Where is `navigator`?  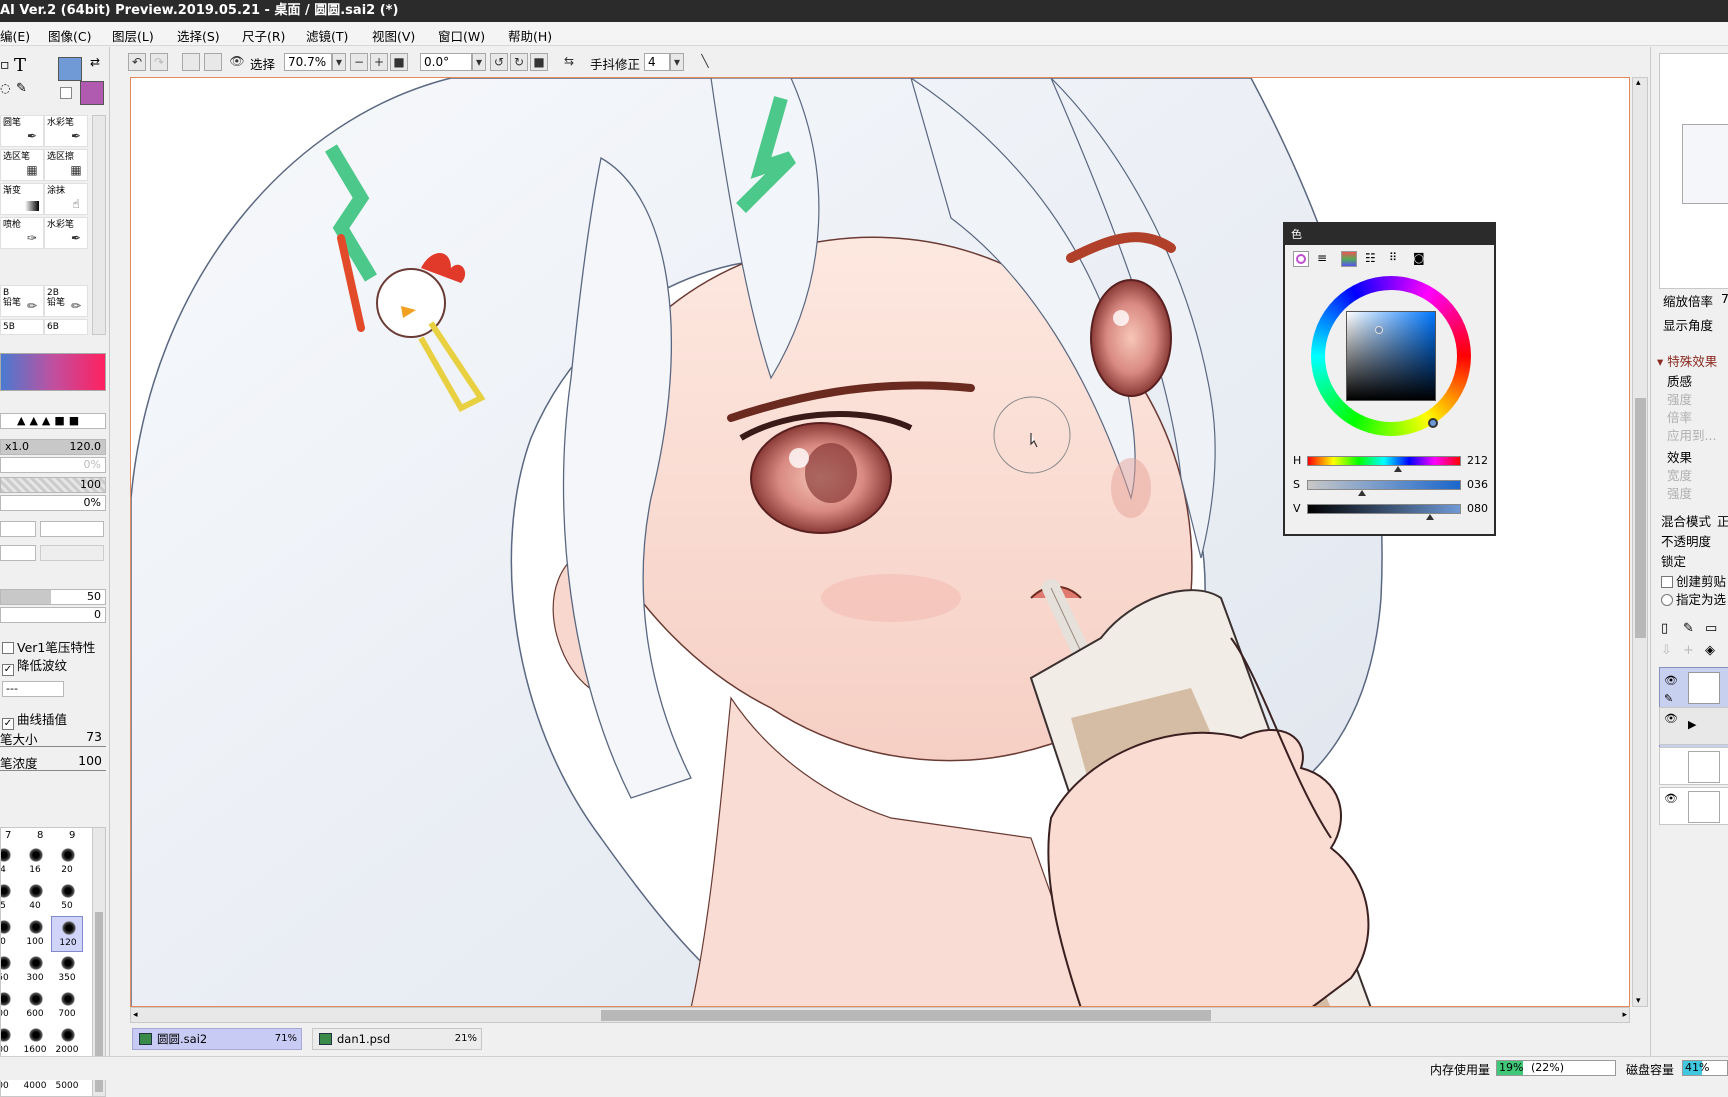 navigator is located at coordinates (1693, 171).